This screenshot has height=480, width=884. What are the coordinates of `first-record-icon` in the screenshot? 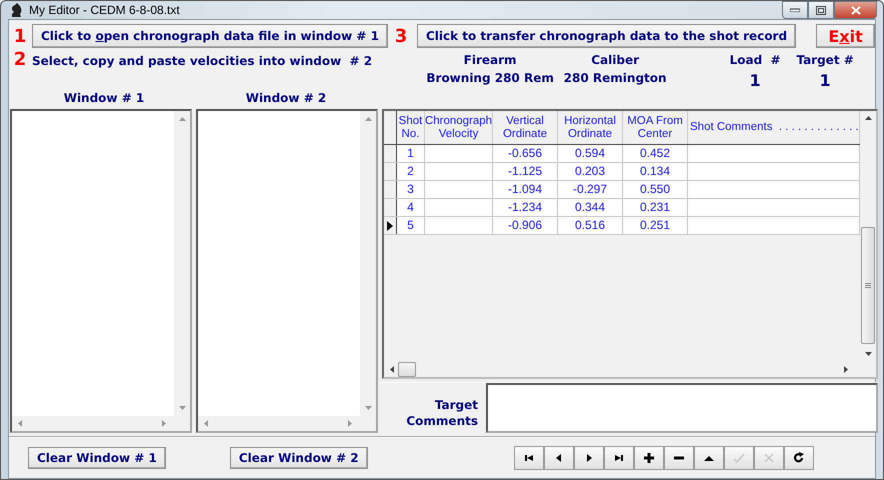 It's located at (529, 458).